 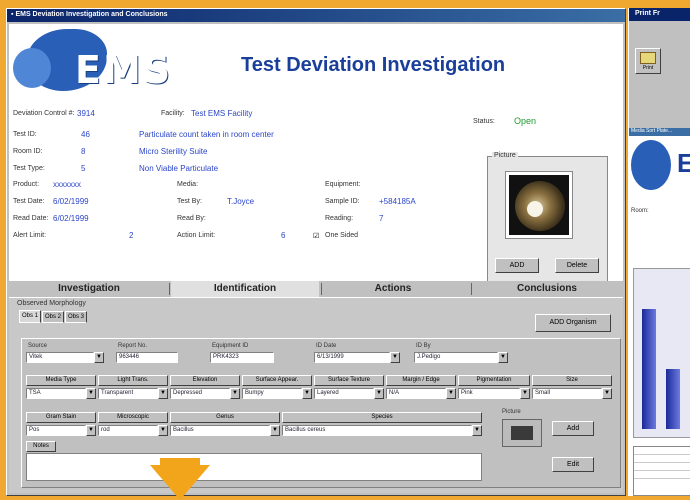 I want to click on print-toolbar-button: Print, so click(x=648, y=61).